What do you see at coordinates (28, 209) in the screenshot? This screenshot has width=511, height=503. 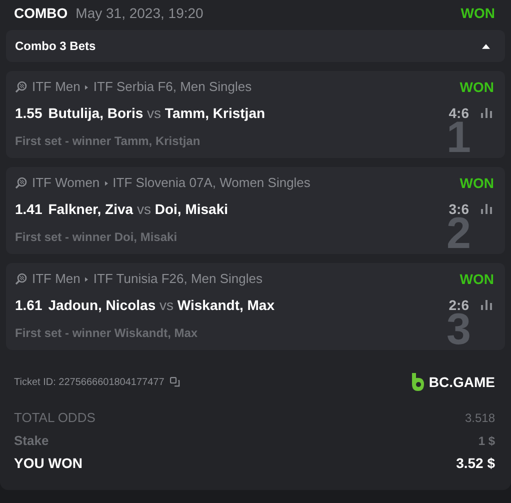 I see `bet-odds: 1.41` at bounding box center [28, 209].